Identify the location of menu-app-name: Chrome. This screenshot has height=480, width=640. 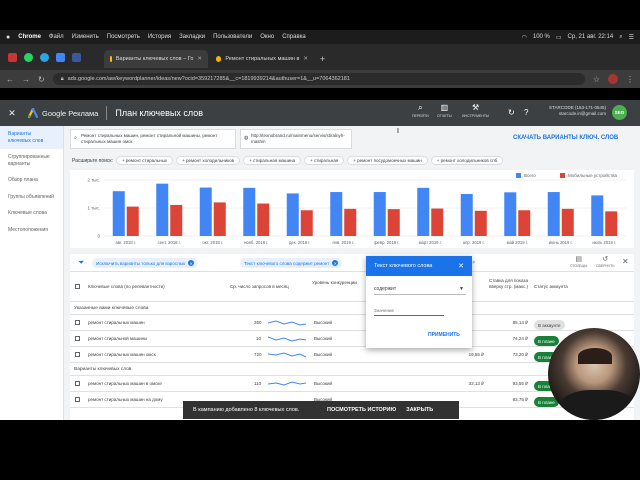
(29, 37).